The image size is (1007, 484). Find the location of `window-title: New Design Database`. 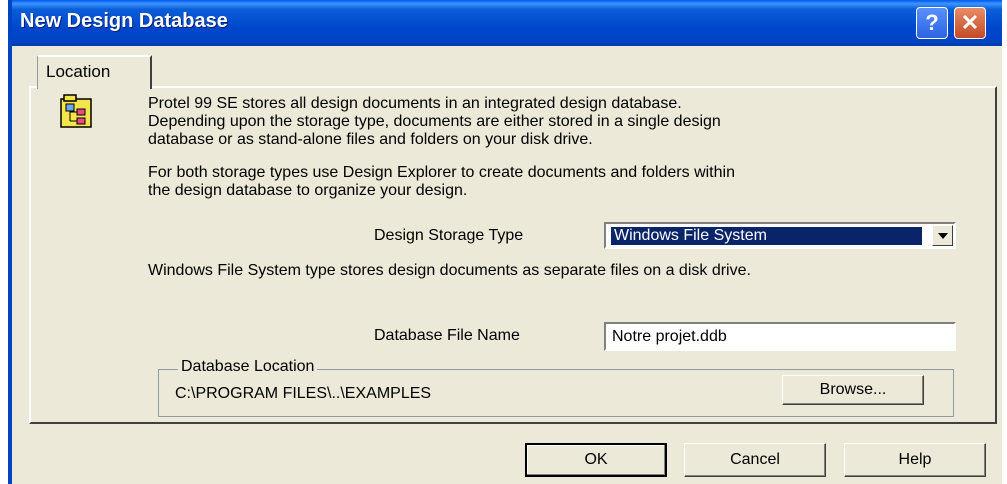

window-title: New Design Database is located at coordinates (124, 21).